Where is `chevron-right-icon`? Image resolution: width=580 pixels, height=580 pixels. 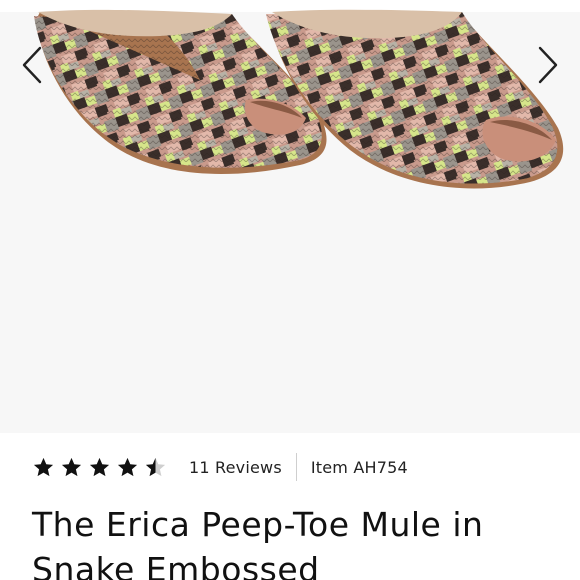
chevron-right-icon is located at coordinates (548, 65).